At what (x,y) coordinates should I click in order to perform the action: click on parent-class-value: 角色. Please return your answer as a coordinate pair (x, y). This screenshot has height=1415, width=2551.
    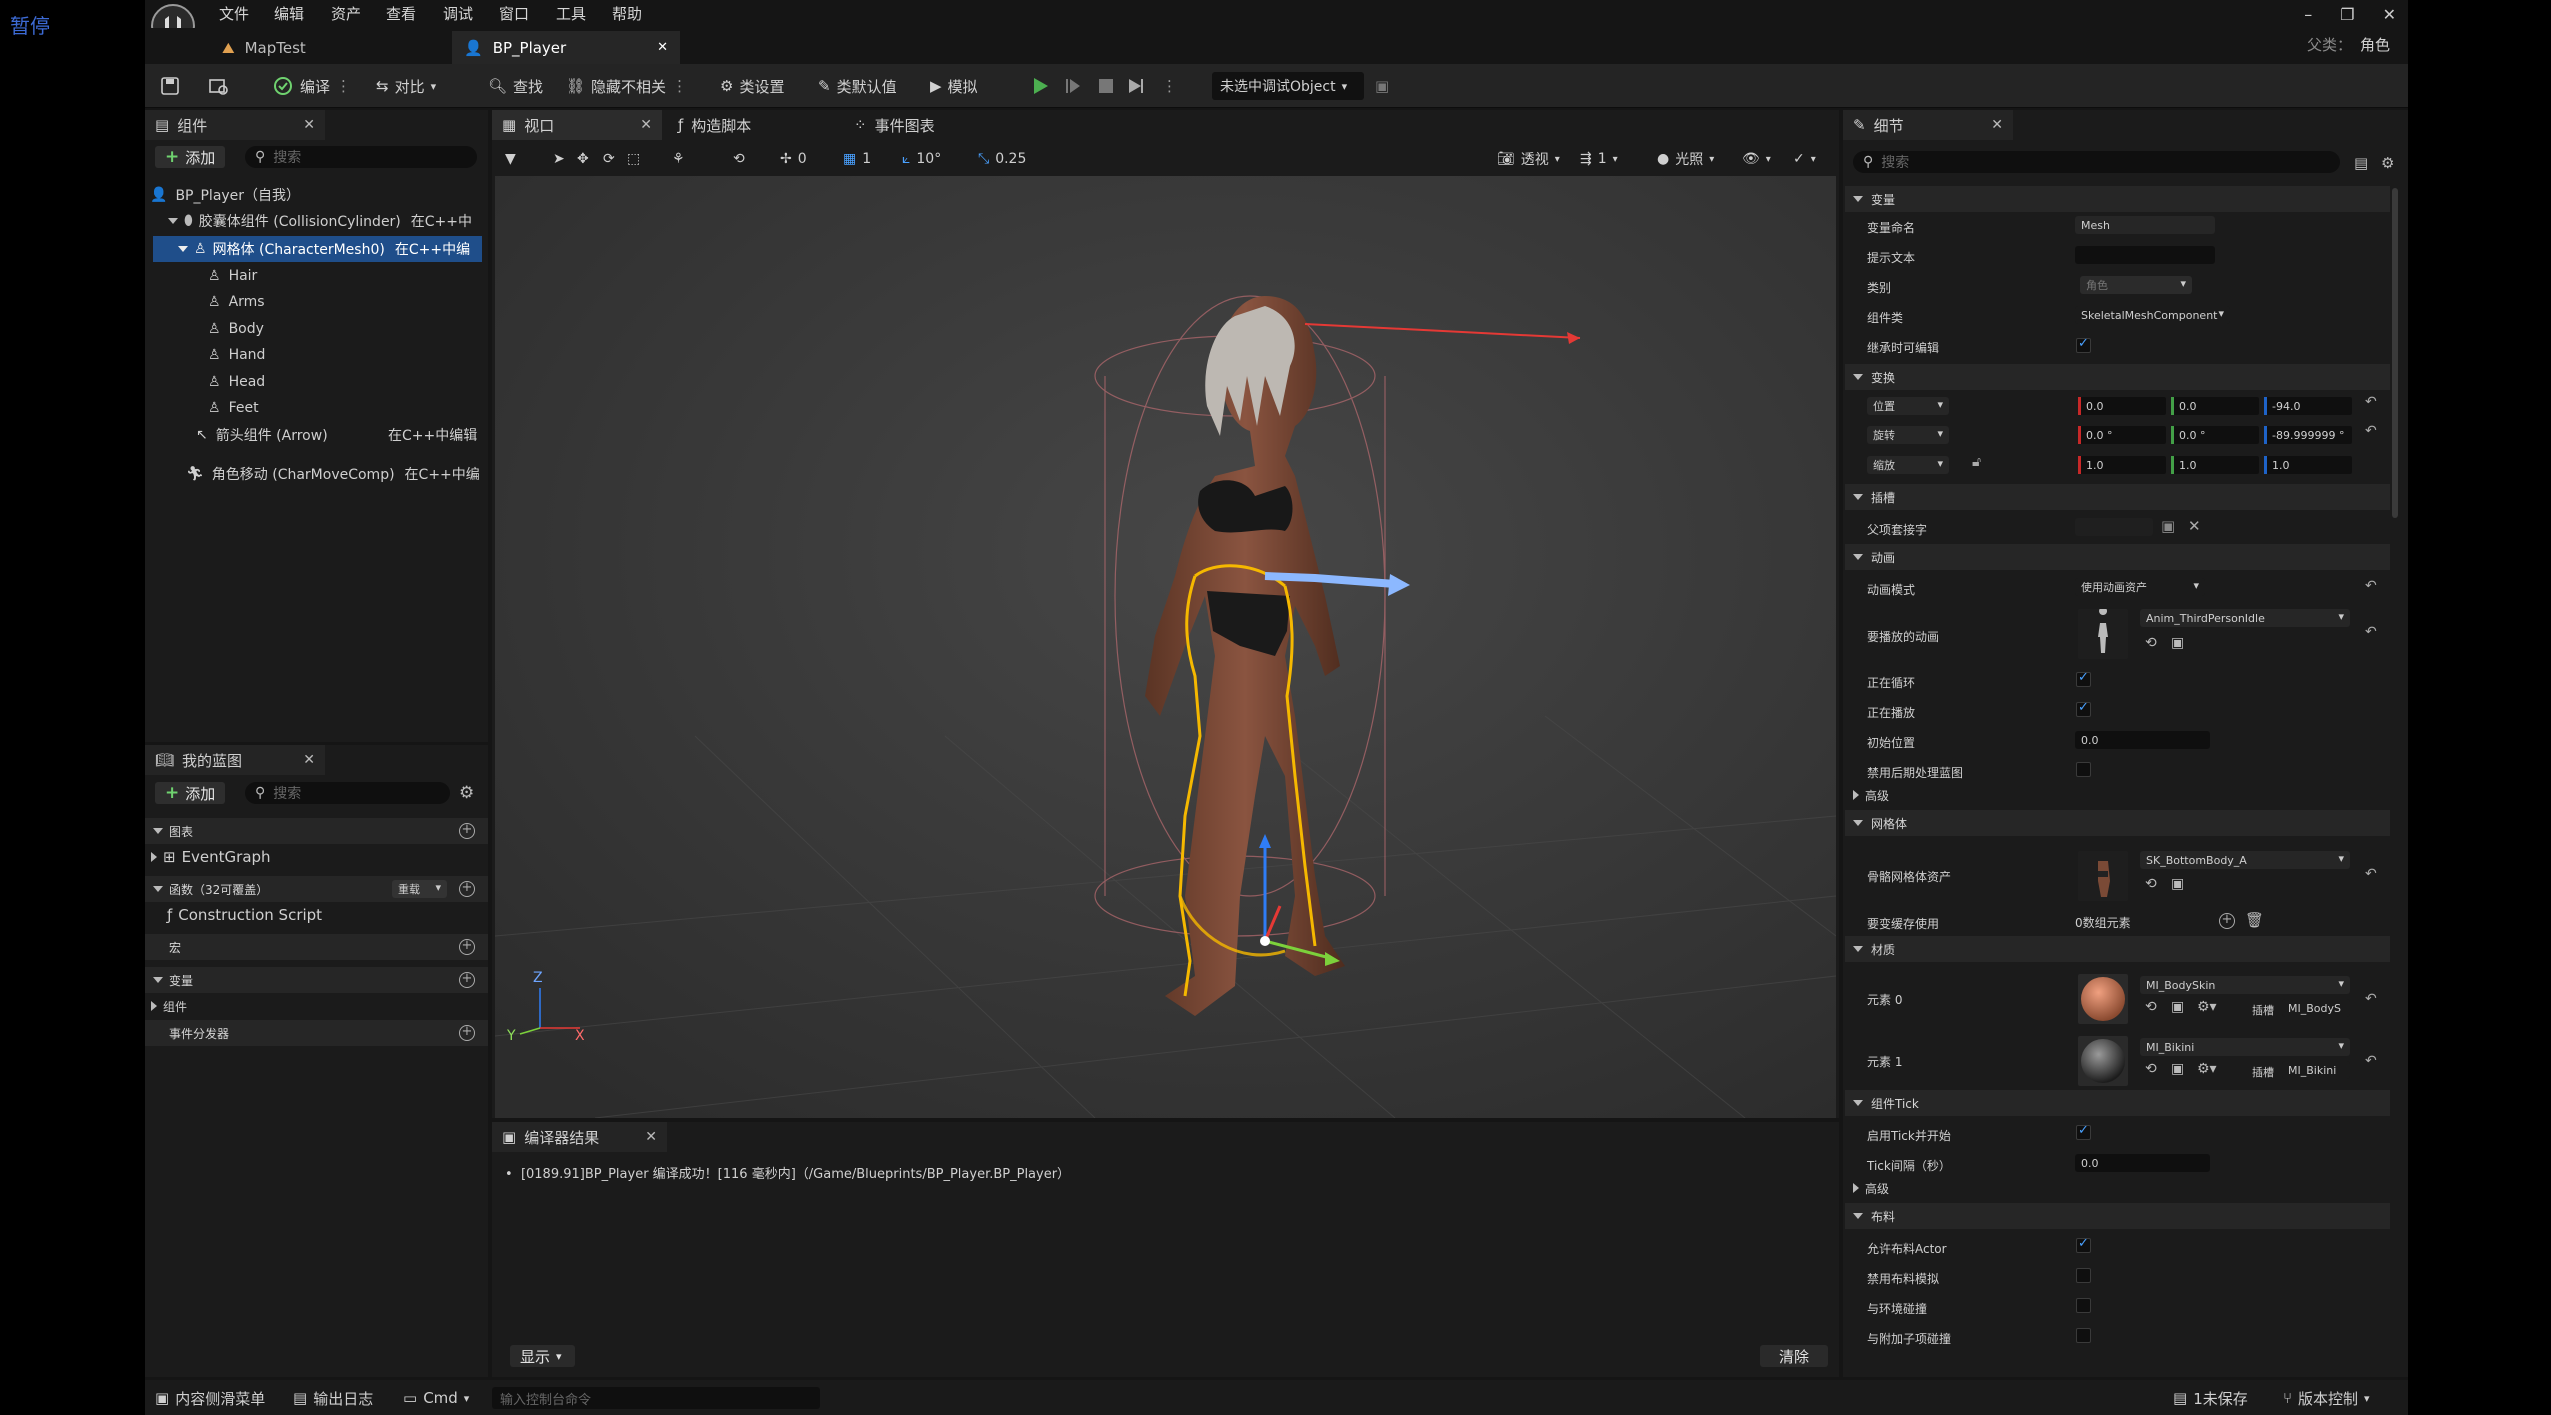
    Looking at the image, I should click on (2375, 44).